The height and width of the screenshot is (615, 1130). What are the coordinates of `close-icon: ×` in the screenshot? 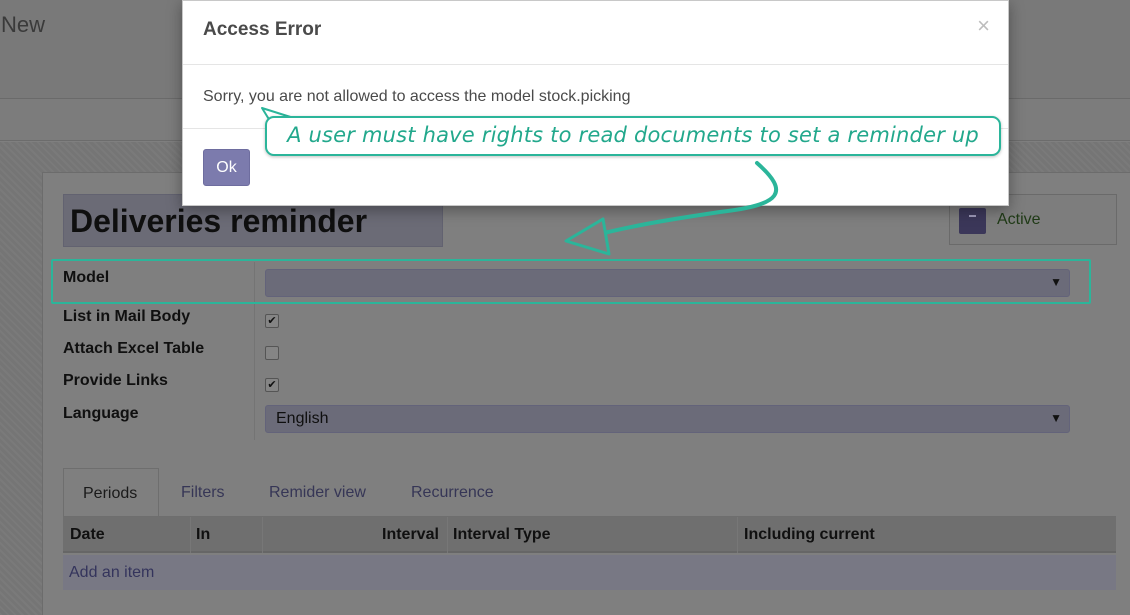 It's located at (983, 26).